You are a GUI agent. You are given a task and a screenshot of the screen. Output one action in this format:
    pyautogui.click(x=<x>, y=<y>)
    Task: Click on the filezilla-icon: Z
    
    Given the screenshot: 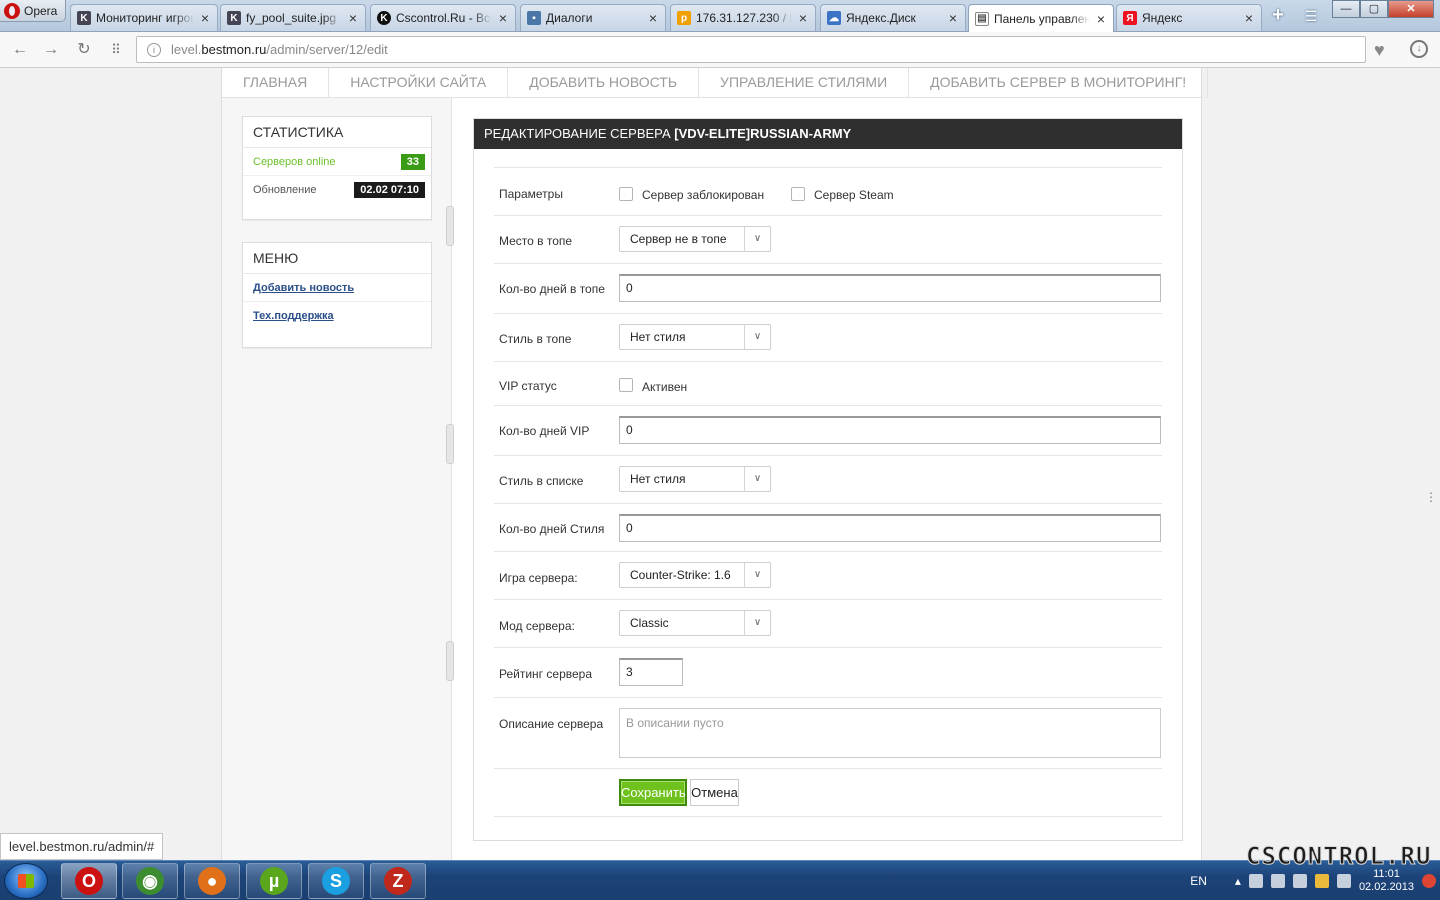 What is the action you would take?
    pyautogui.click(x=398, y=881)
    